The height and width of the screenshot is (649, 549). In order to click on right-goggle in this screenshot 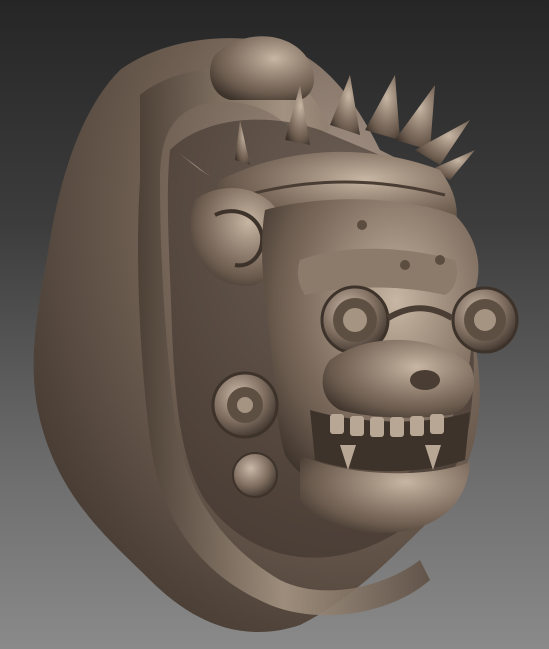, I will do `click(485, 320)`.